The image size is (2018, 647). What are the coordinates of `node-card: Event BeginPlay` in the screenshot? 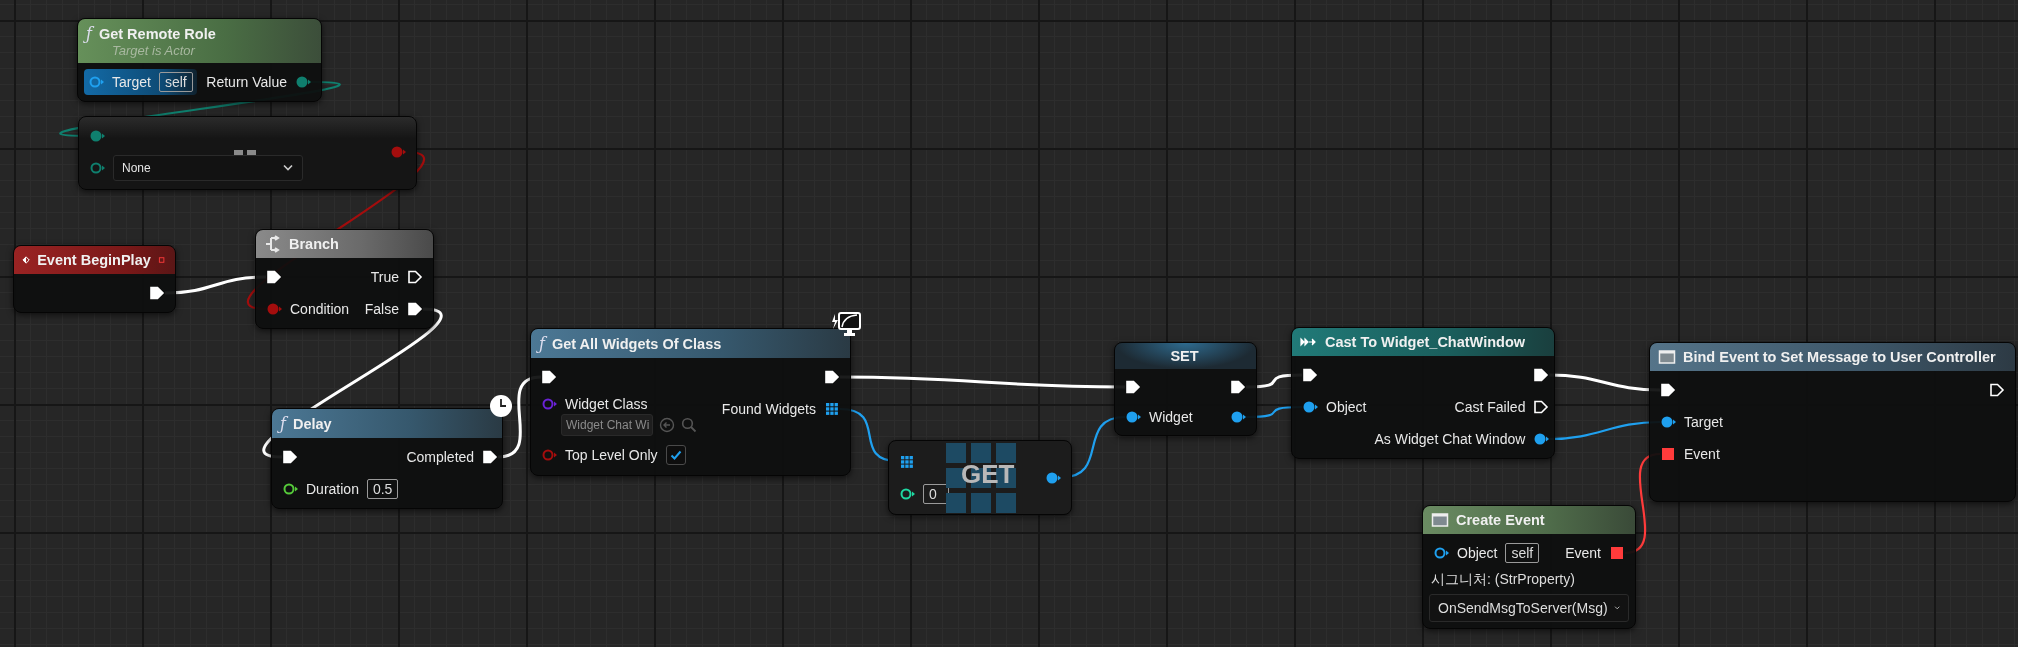 It's located at (94, 279).